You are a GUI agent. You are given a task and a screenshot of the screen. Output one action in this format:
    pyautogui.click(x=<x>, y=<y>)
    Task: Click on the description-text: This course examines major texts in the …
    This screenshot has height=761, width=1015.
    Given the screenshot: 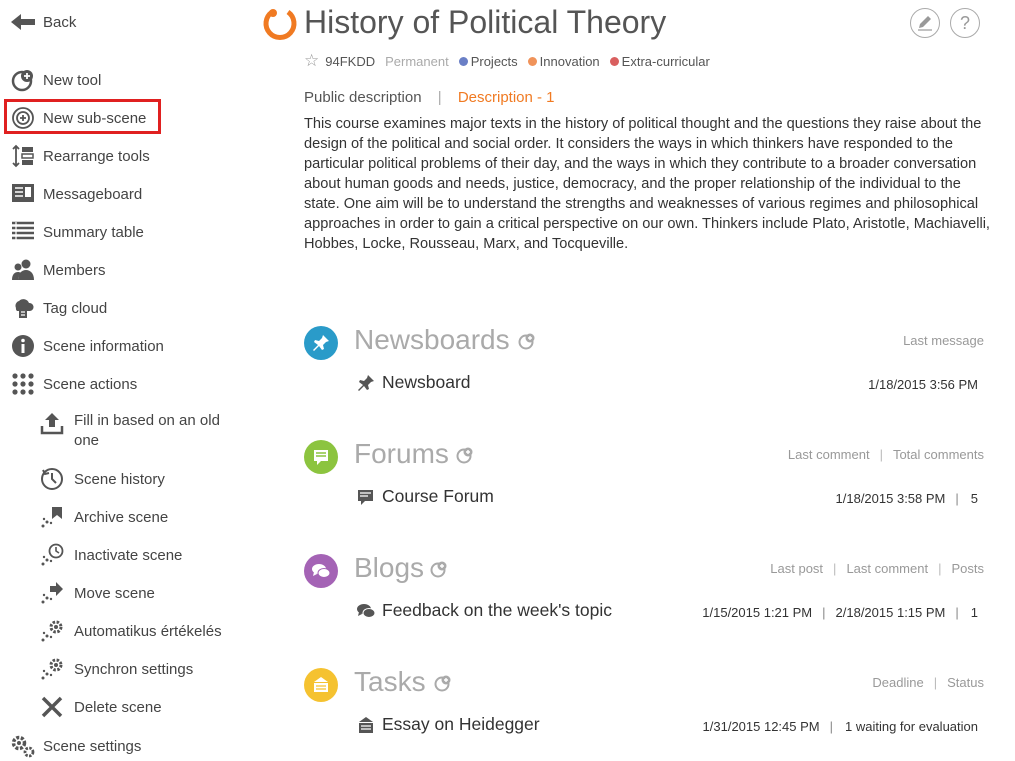 What is the action you would take?
    pyautogui.click(x=647, y=184)
    